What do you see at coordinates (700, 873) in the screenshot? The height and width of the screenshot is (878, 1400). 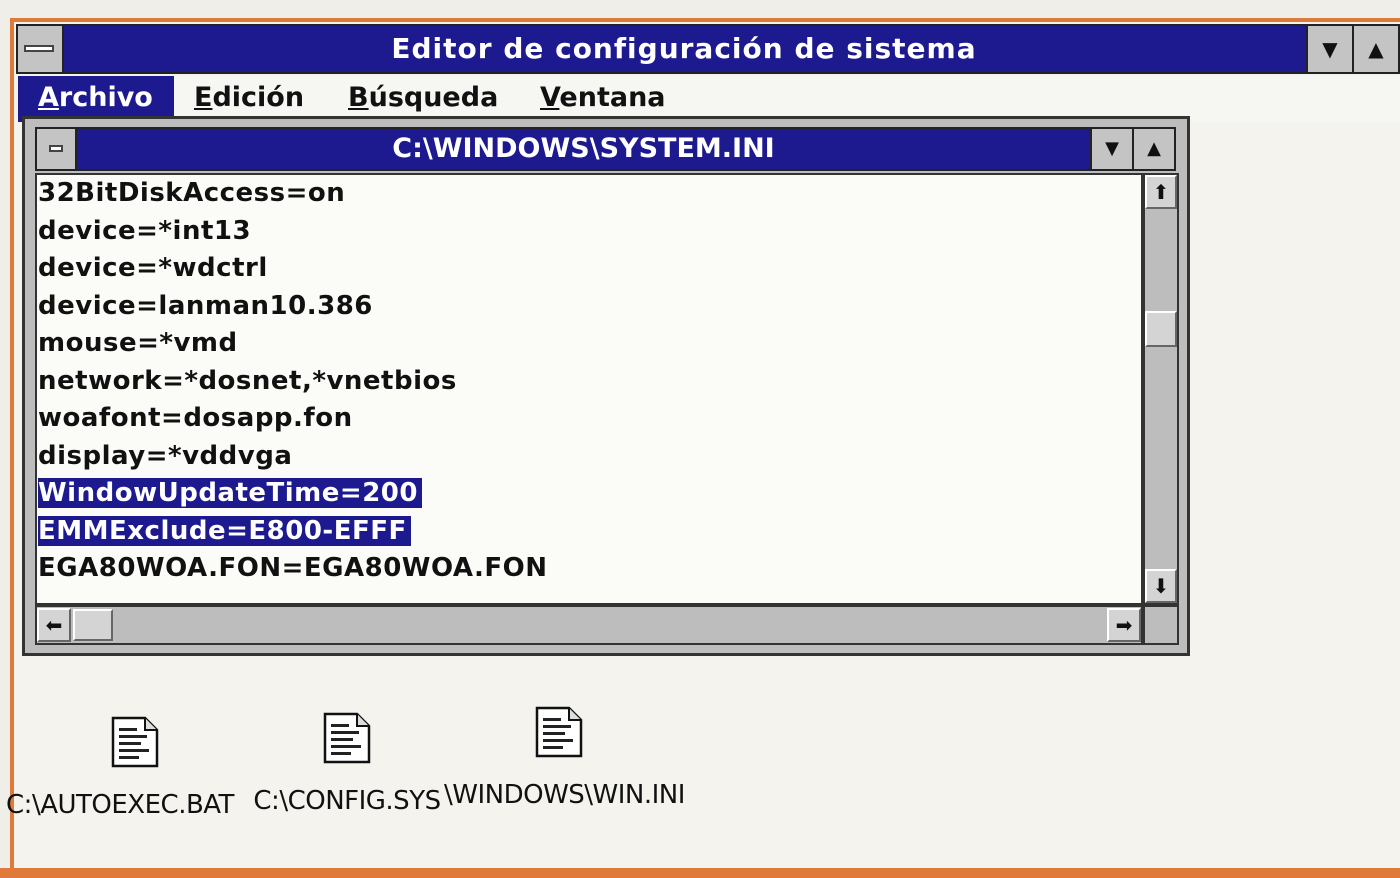 I see `window-bottom-border` at bounding box center [700, 873].